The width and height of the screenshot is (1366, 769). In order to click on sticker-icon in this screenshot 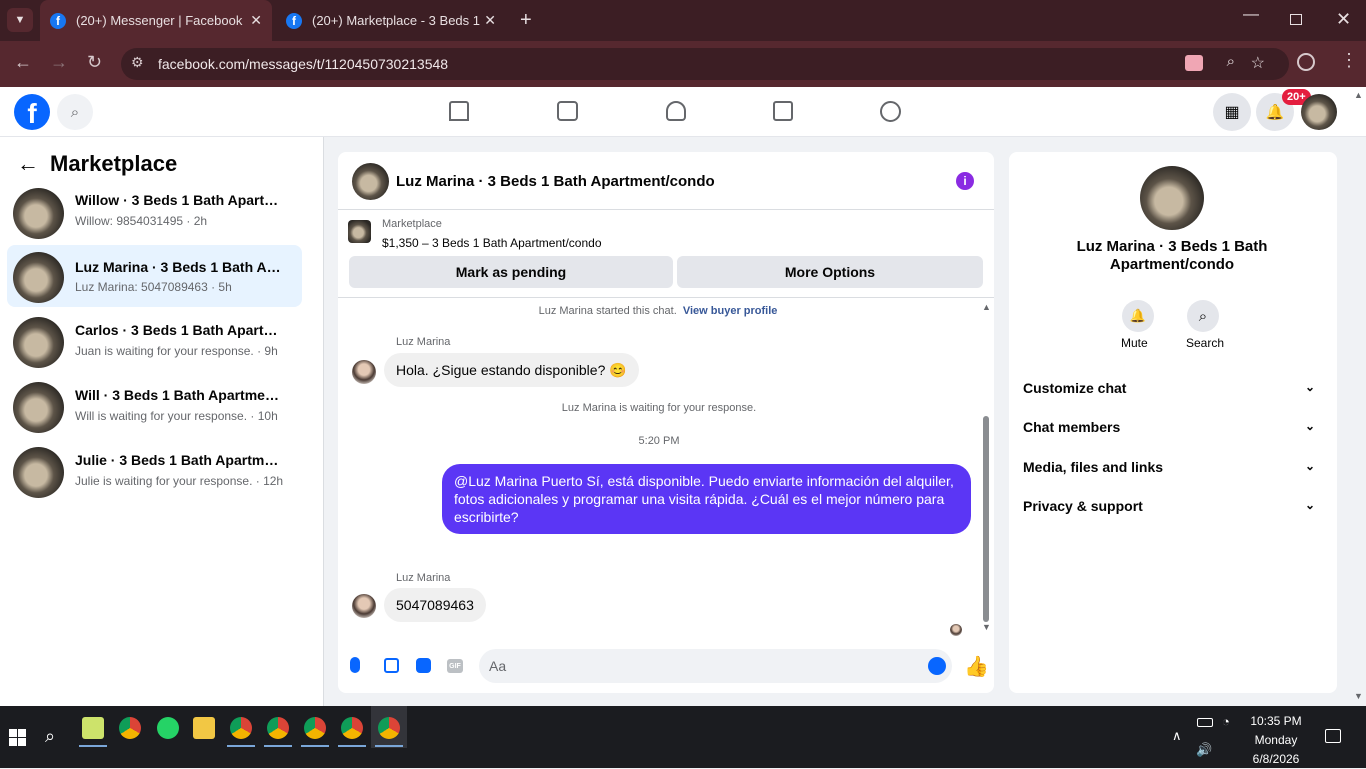, I will do `click(423, 665)`.